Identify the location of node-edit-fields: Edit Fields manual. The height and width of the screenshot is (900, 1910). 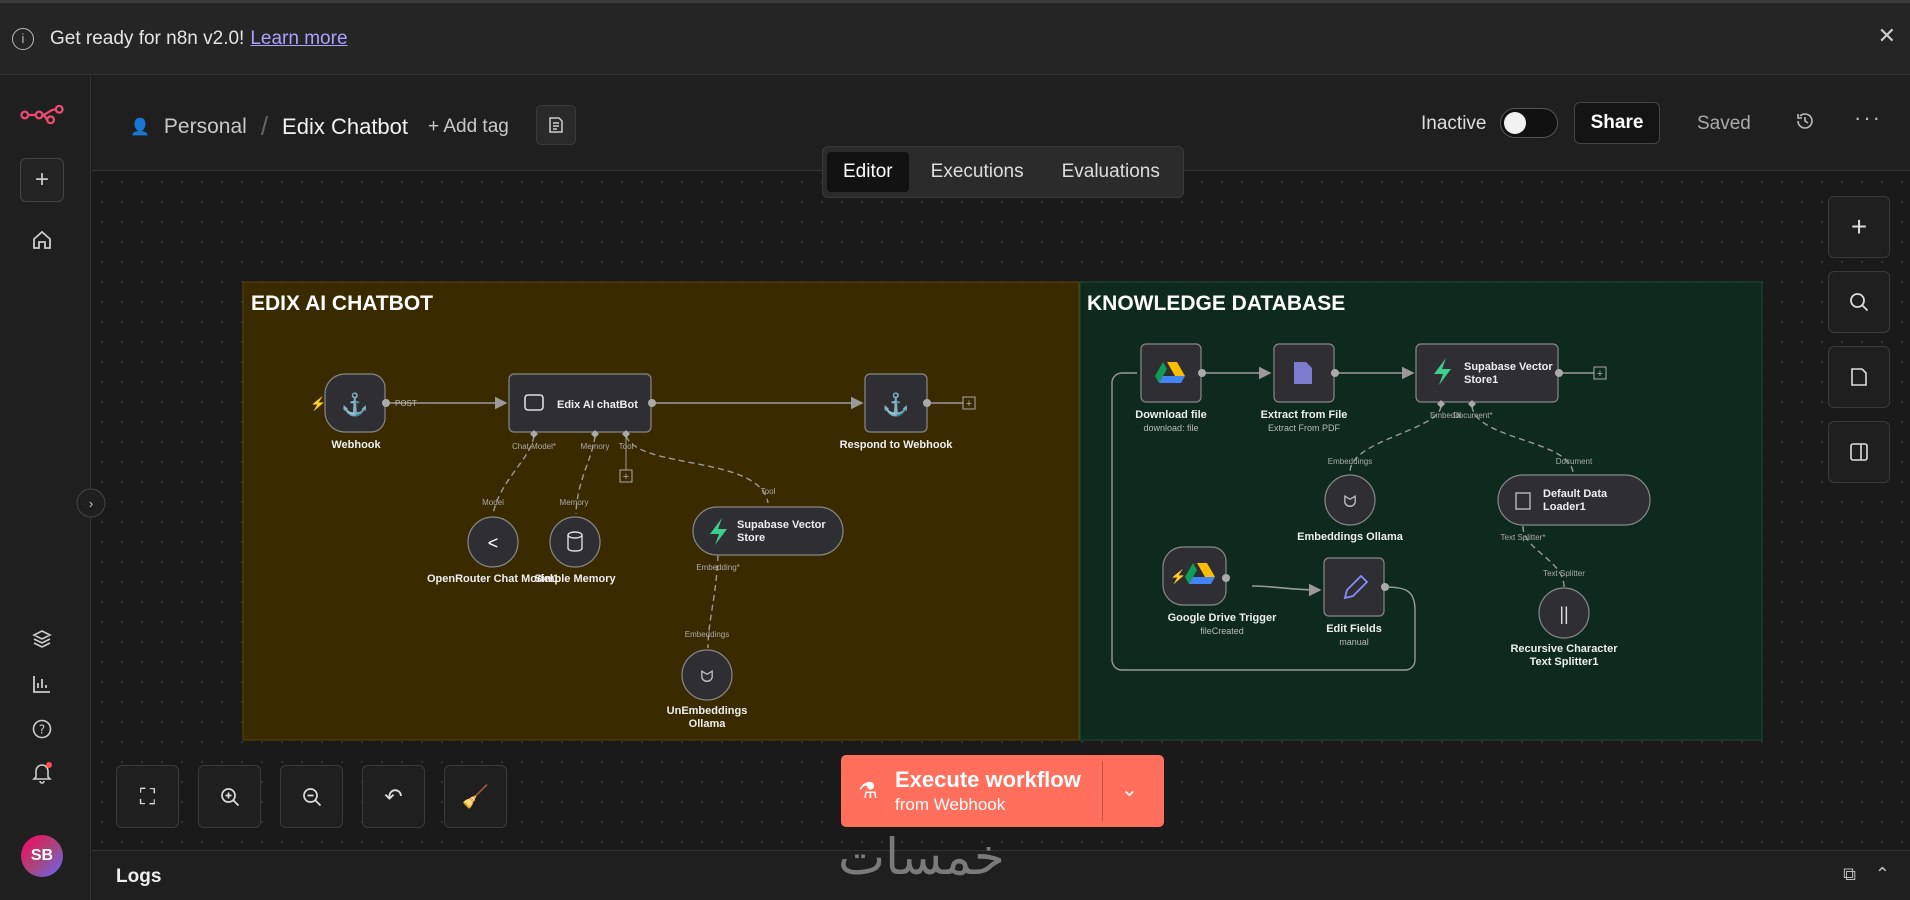
(1356, 602).